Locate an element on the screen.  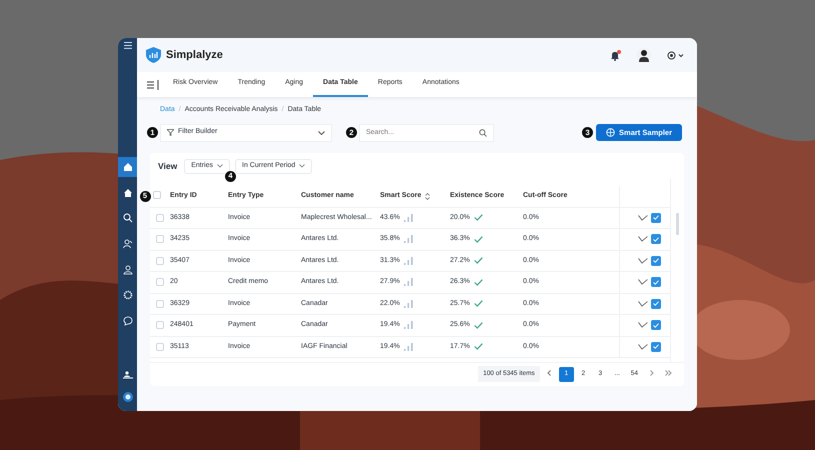
select-all-checkbox is located at coordinates (156, 194).